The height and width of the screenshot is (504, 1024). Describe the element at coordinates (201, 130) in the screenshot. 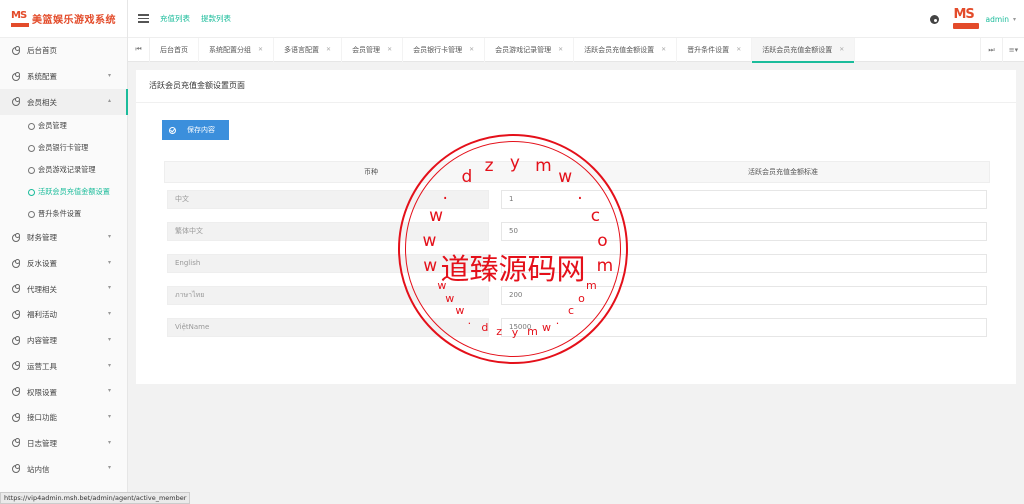

I see `save-button-label: 保存内容` at that location.